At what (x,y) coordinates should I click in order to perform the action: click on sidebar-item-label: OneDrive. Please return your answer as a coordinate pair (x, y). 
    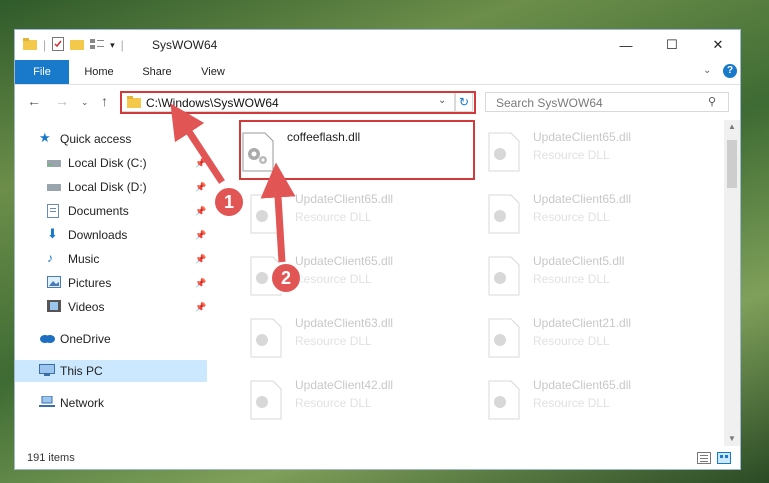
    Looking at the image, I should click on (85, 339).